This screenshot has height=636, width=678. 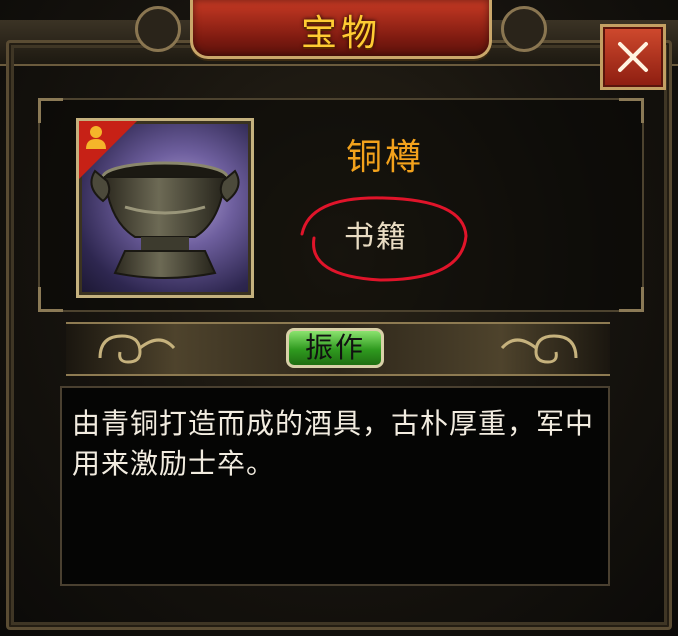 I want to click on item-name: 铜樽, so click(x=384, y=157).